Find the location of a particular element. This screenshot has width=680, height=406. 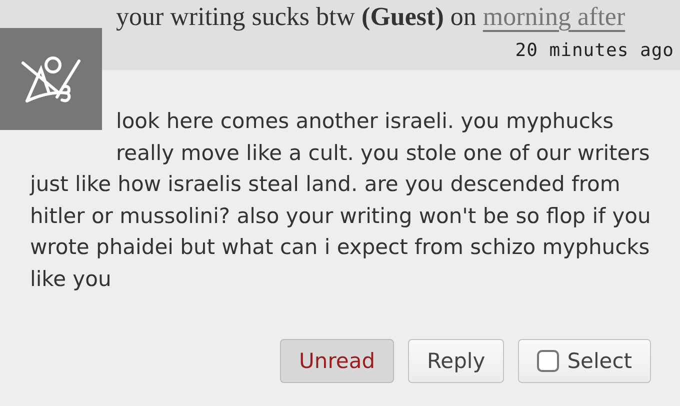

on-label: on is located at coordinates (463, 16).